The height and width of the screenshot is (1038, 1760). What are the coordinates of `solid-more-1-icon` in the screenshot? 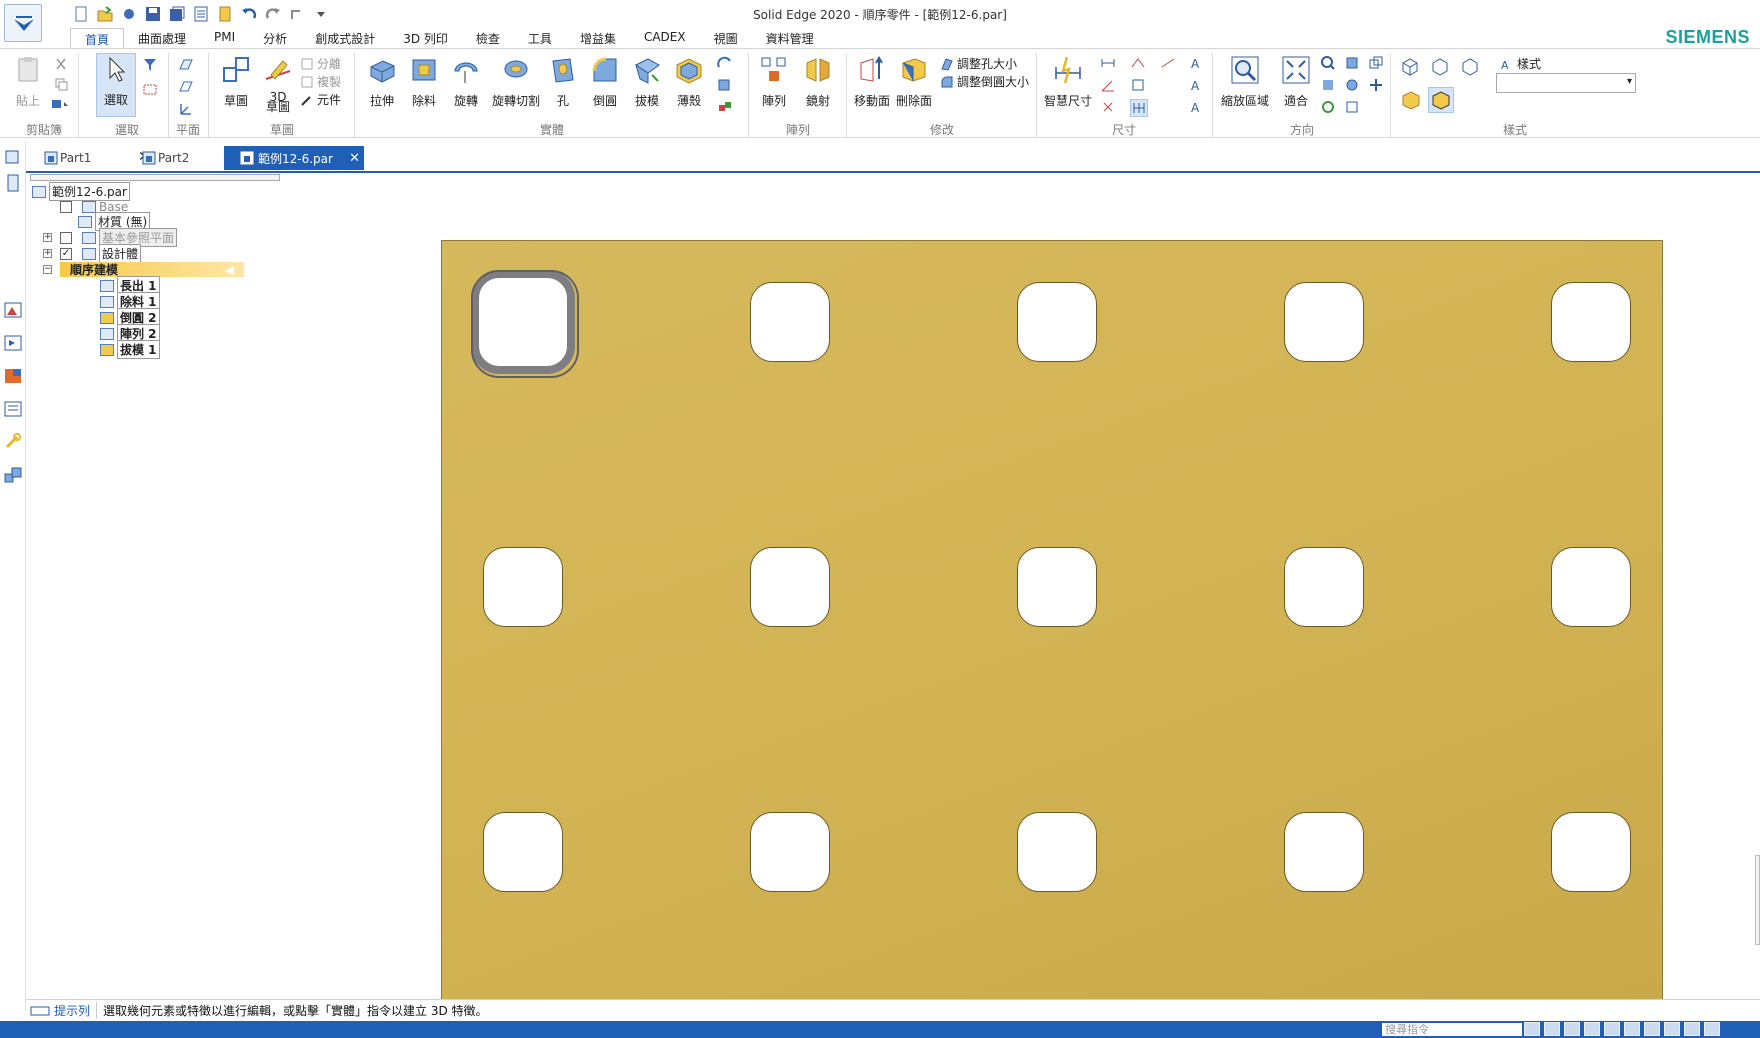 It's located at (725, 63).